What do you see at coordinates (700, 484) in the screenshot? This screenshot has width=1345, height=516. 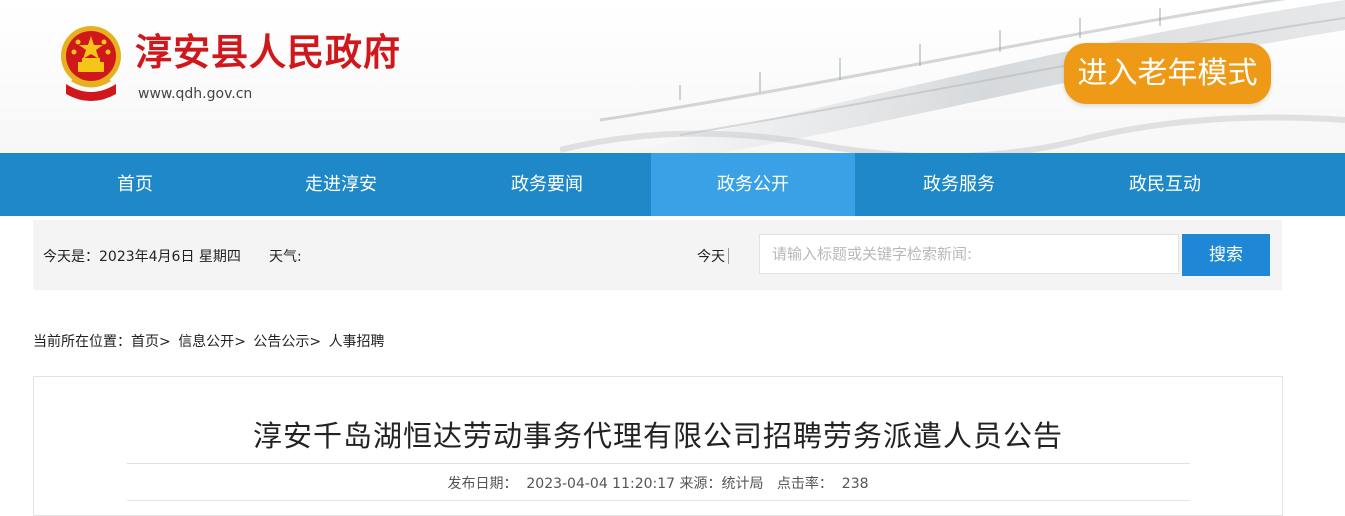 I see `source-label: 来源：` at bounding box center [700, 484].